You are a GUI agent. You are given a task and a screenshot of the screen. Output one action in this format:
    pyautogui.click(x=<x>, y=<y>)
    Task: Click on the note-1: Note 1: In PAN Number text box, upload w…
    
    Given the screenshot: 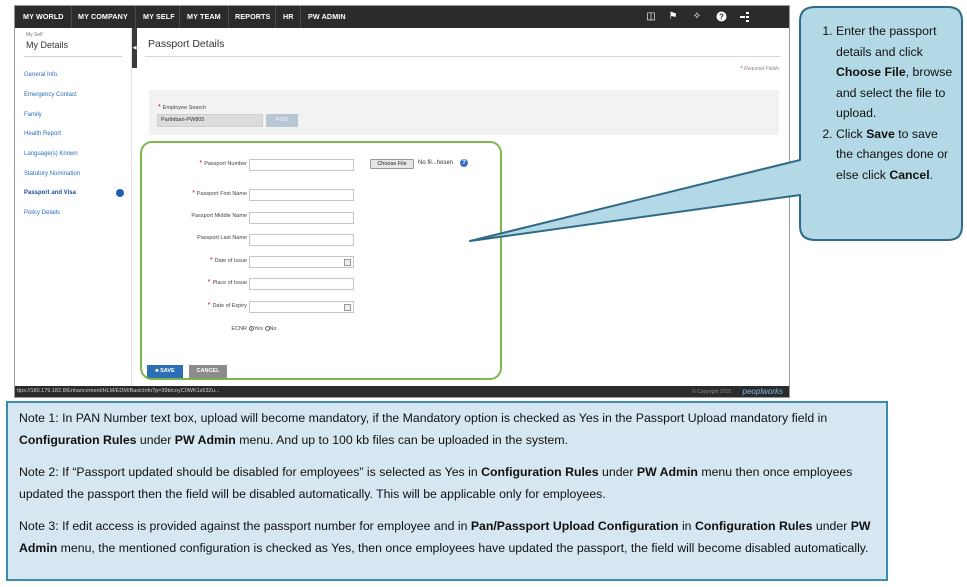 What is the action you would take?
    pyautogui.click(x=423, y=429)
    